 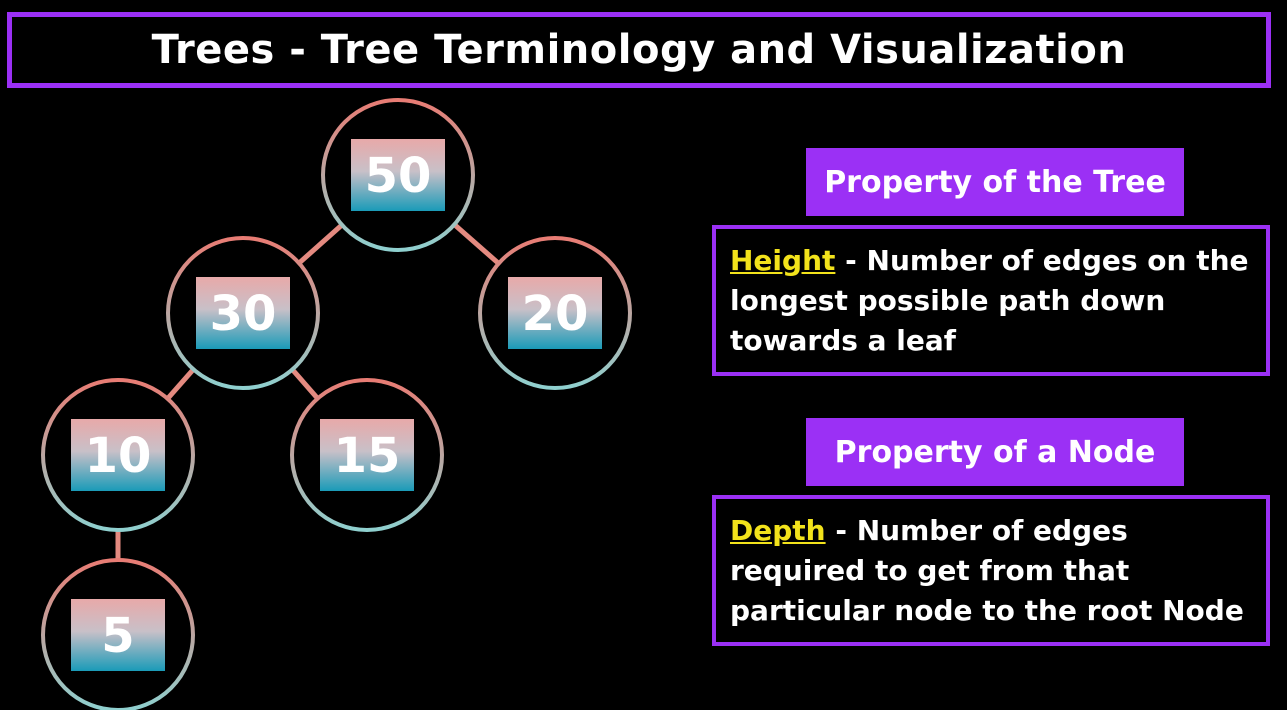 I want to click on tree-node-10: 10, so click(x=118, y=455).